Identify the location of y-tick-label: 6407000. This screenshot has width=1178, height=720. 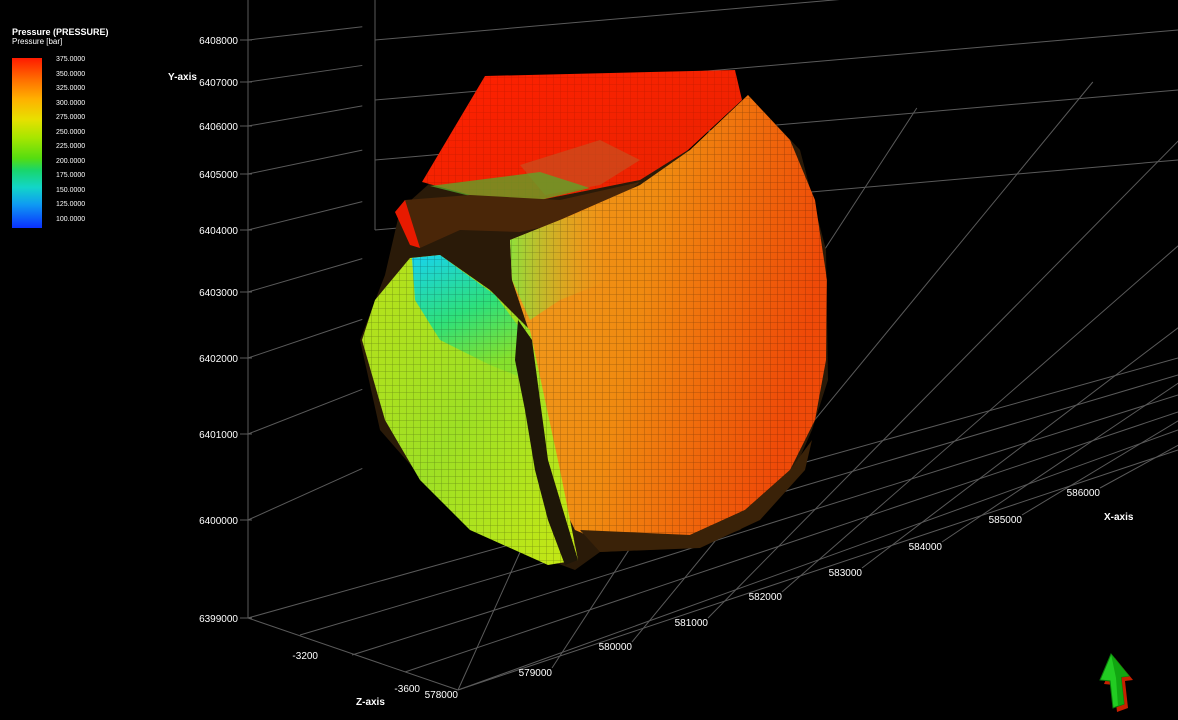
(218, 83).